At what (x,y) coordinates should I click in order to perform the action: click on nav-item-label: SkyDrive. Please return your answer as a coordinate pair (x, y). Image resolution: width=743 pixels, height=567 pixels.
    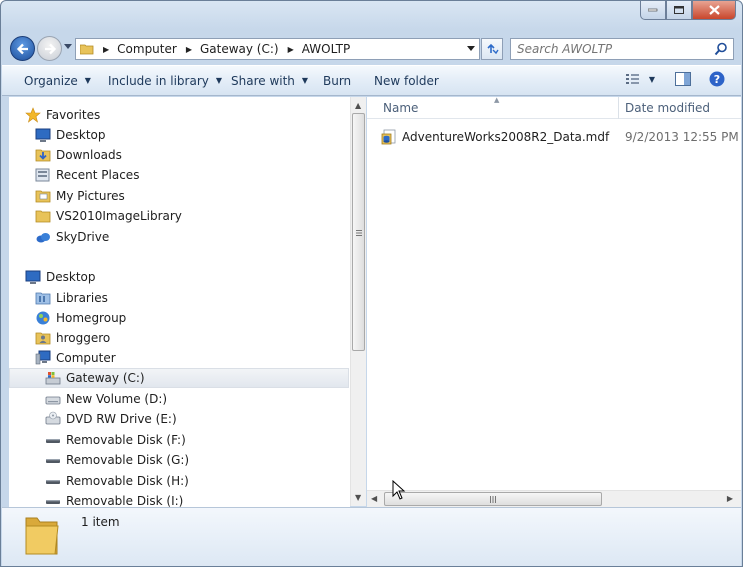
    Looking at the image, I should click on (83, 237).